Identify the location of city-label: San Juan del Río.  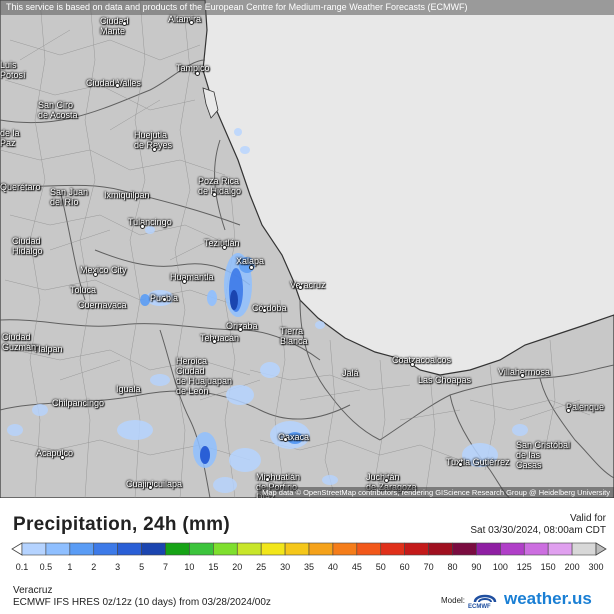
(69, 197).